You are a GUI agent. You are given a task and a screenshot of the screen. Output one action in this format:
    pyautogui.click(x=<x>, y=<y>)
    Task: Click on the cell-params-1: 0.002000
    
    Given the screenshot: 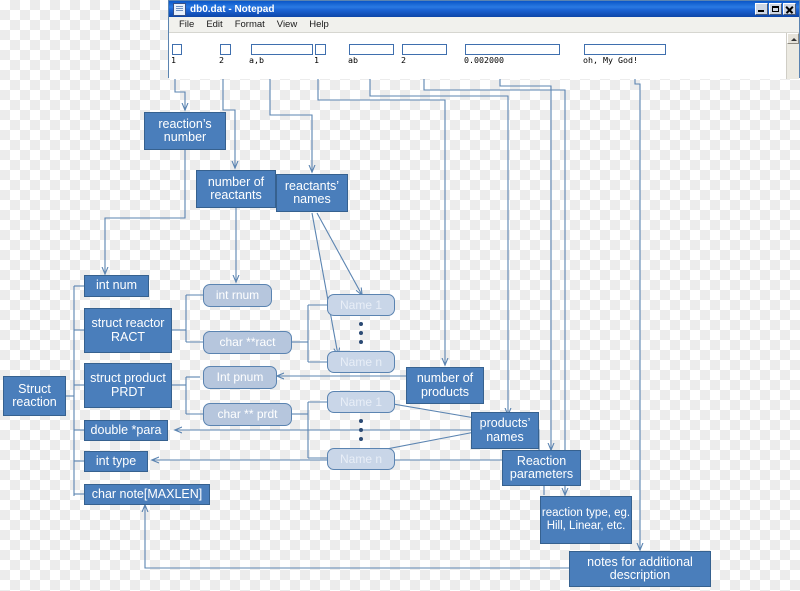 What is the action you would take?
    pyautogui.click(x=484, y=60)
    